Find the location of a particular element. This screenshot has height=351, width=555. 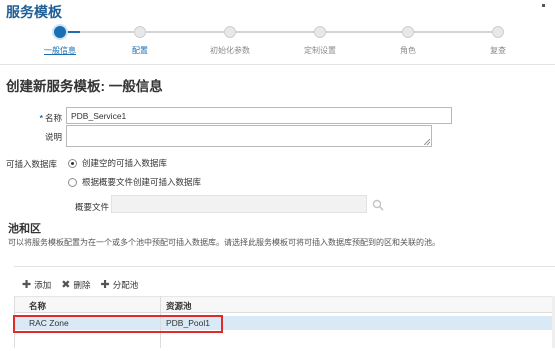

column-header-name: 名称 is located at coordinates (37, 306).